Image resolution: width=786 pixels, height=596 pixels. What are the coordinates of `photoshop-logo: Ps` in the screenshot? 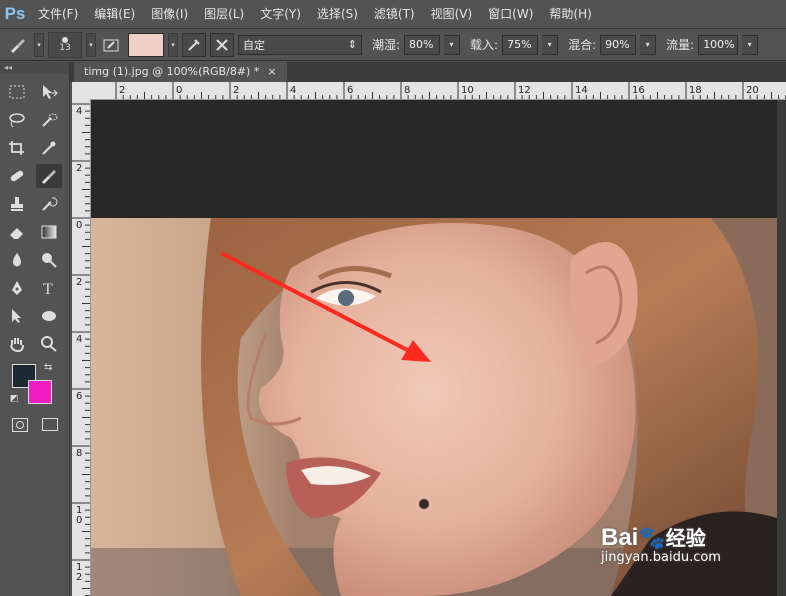 It's located at (15, 13).